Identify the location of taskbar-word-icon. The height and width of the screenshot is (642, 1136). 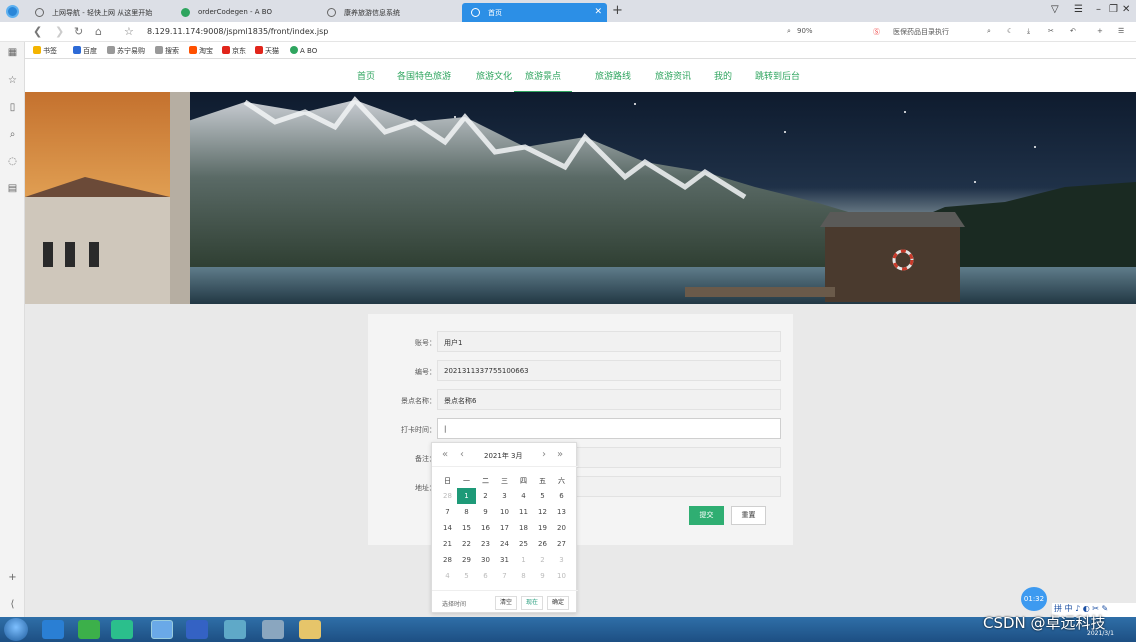
(197, 629).